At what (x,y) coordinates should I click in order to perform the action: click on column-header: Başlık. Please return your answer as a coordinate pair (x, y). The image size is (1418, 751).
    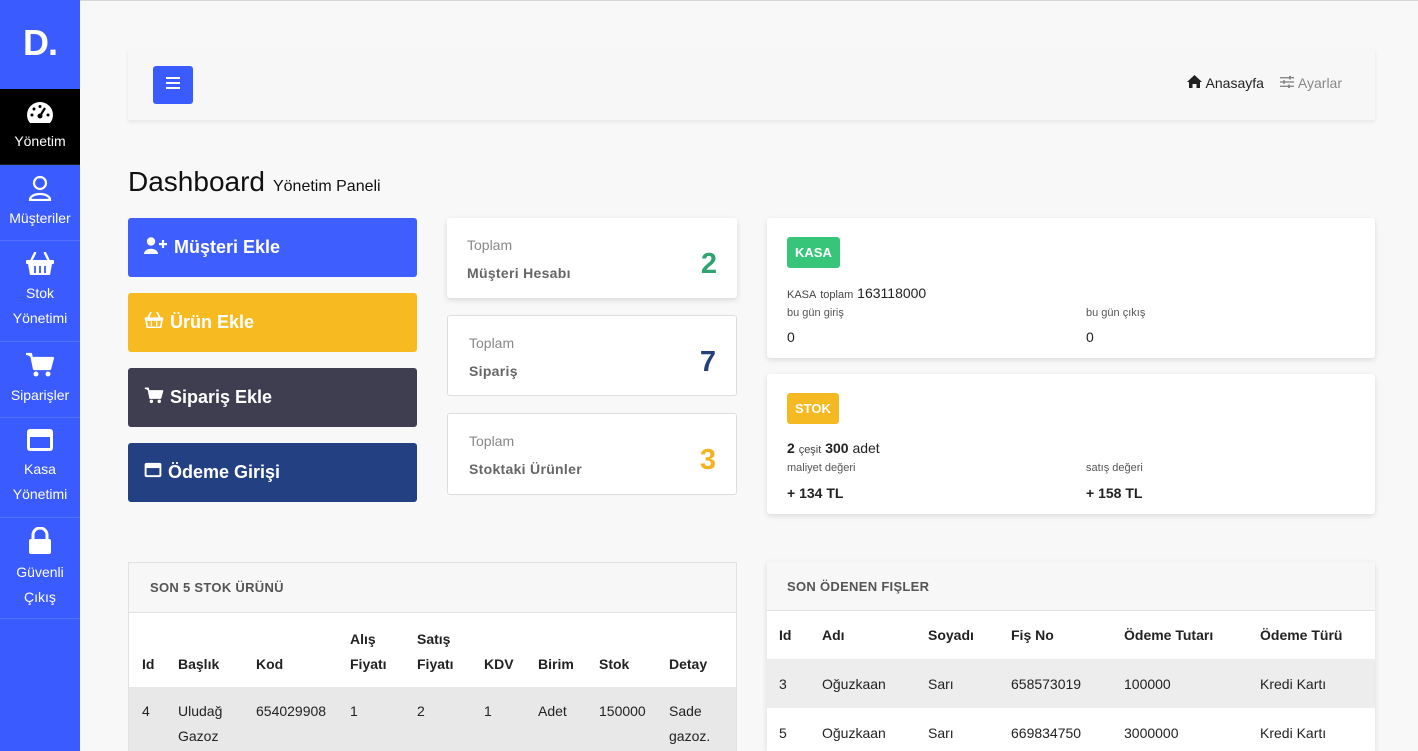
    Looking at the image, I should click on (199, 664).